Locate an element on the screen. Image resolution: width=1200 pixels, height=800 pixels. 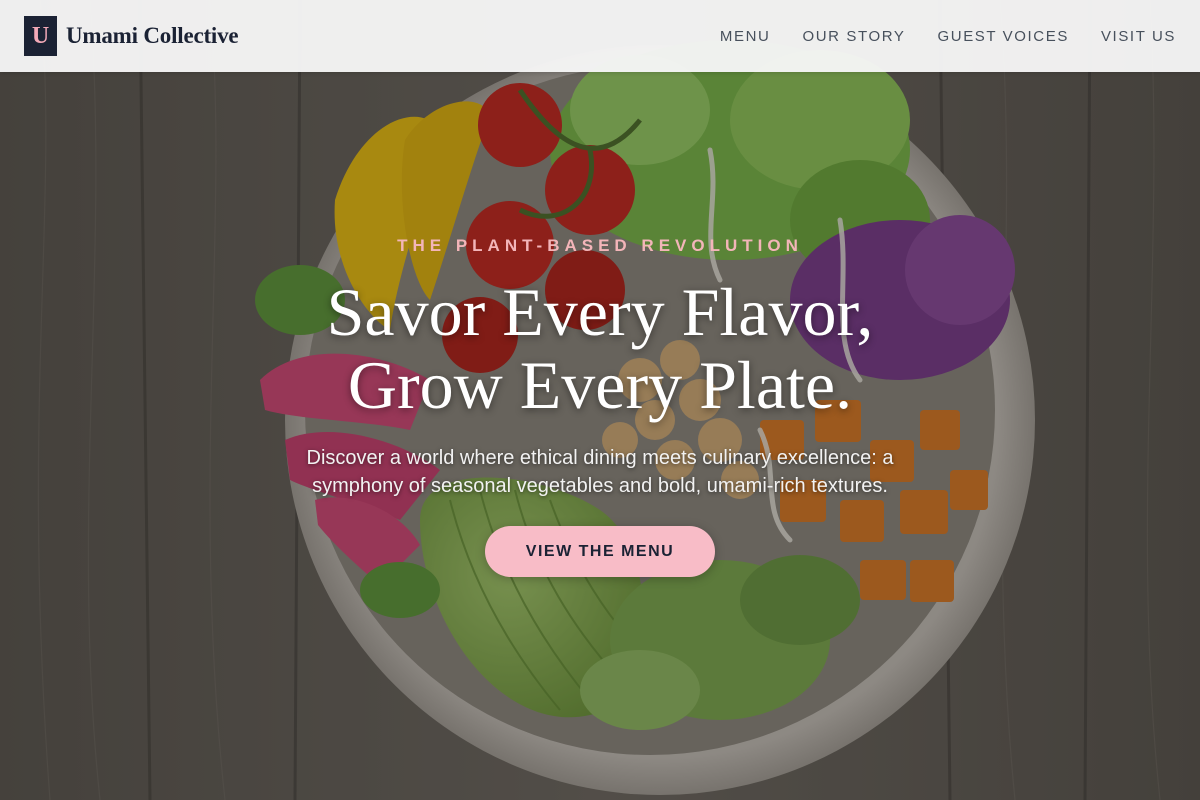
nav-item-visit-us: VISIT US is located at coordinates (1138, 36).